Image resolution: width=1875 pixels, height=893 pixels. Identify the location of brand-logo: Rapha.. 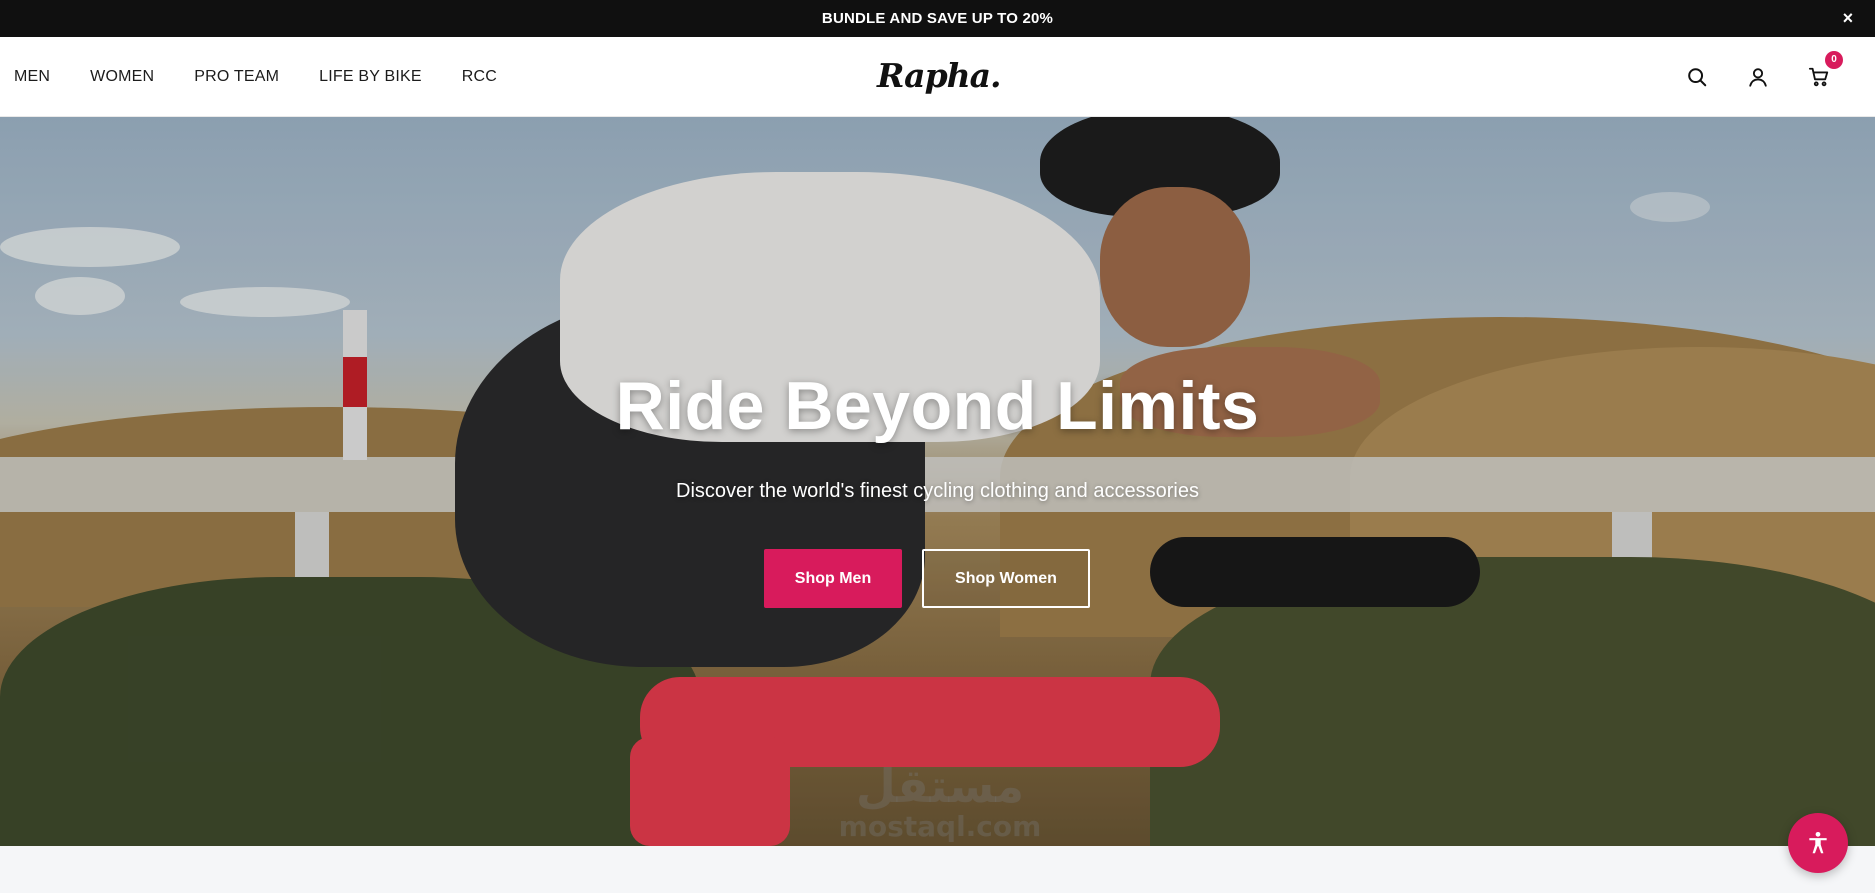
(939, 76).